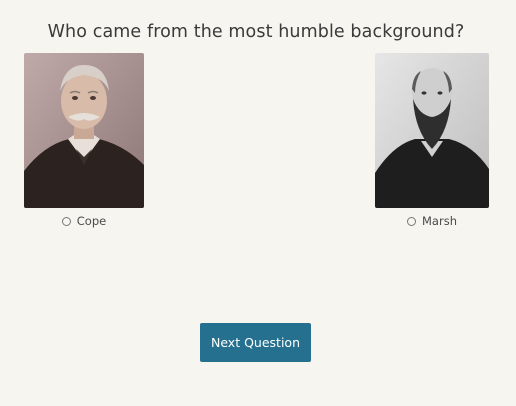 This screenshot has width=516, height=406. I want to click on option-cope-choice: Cope, so click(84, 221).